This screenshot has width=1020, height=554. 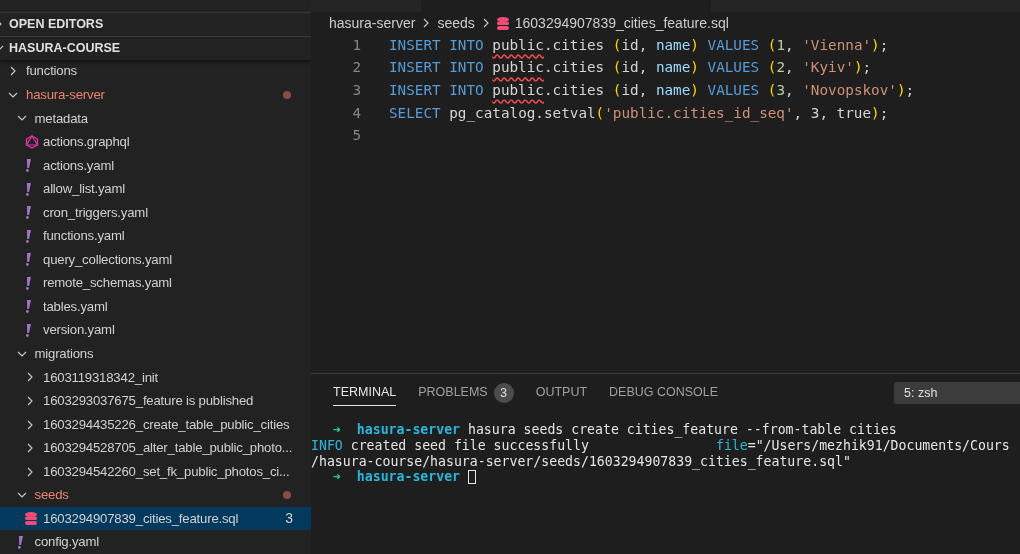 What do you see at coordinates (107, 259) in the screenshot?
I see `item-label: query_collections.yaml` at bounding box center [107, 259].